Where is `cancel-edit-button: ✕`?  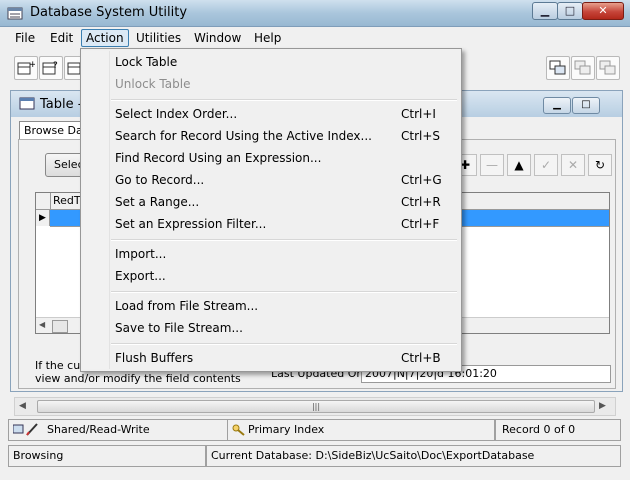
cancel-edit-button: ✕ is located at coordinates (573, 165).